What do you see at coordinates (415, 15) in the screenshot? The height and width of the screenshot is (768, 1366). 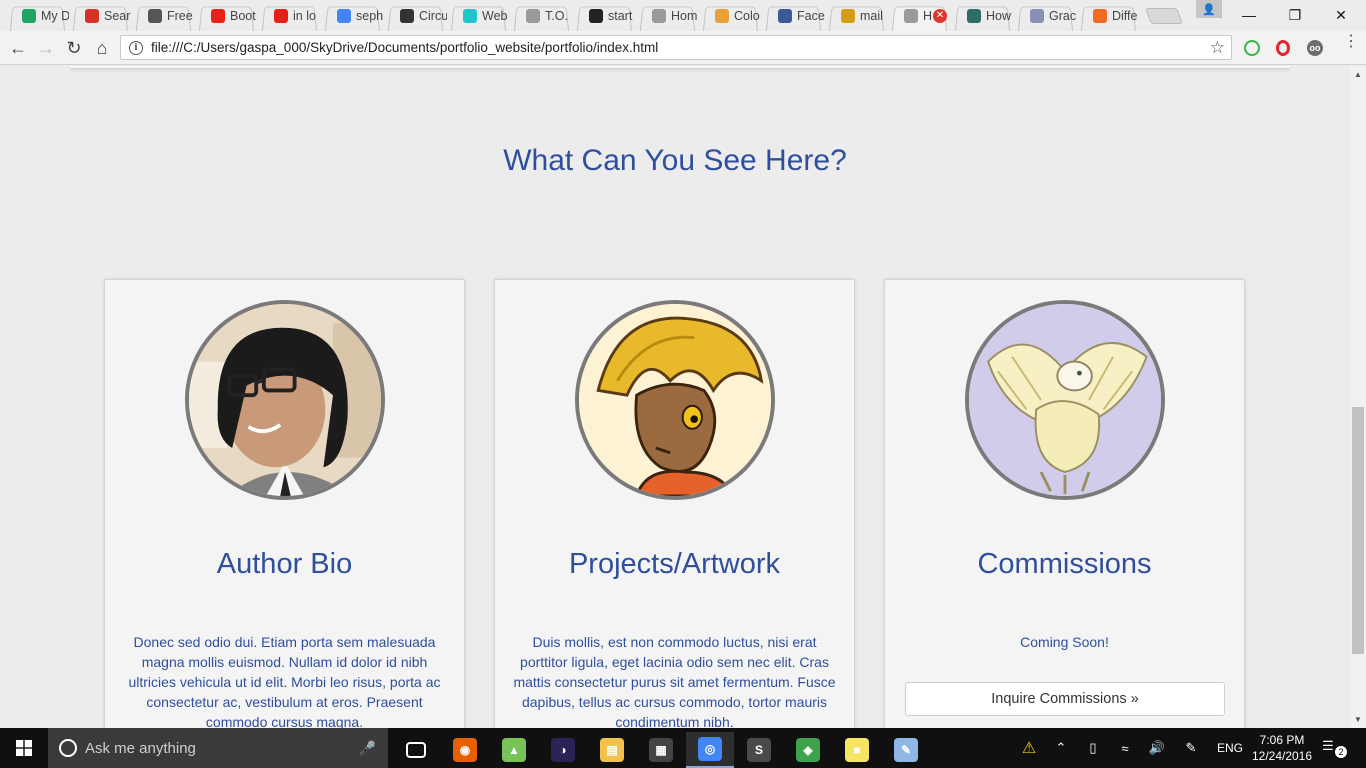 I see `browser-tab: Circu` at bounding box center [415, 15].